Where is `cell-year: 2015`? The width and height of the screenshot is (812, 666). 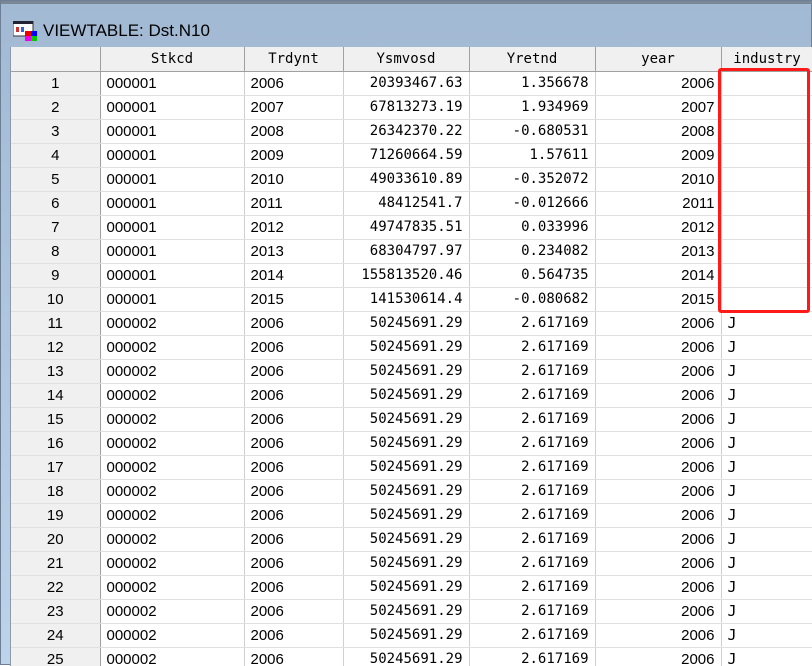 cell-year: 2015 is located at coordinates (658, 299).